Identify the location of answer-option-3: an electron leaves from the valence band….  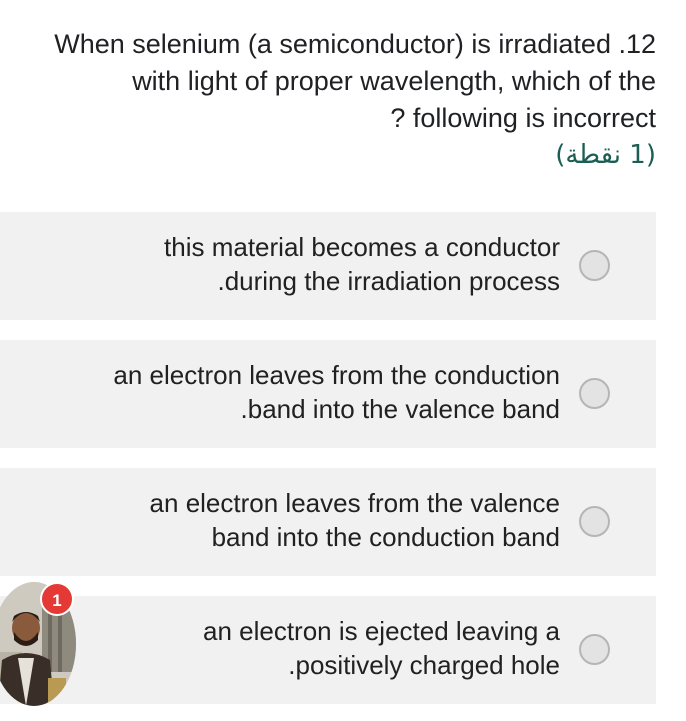
(328, 522).